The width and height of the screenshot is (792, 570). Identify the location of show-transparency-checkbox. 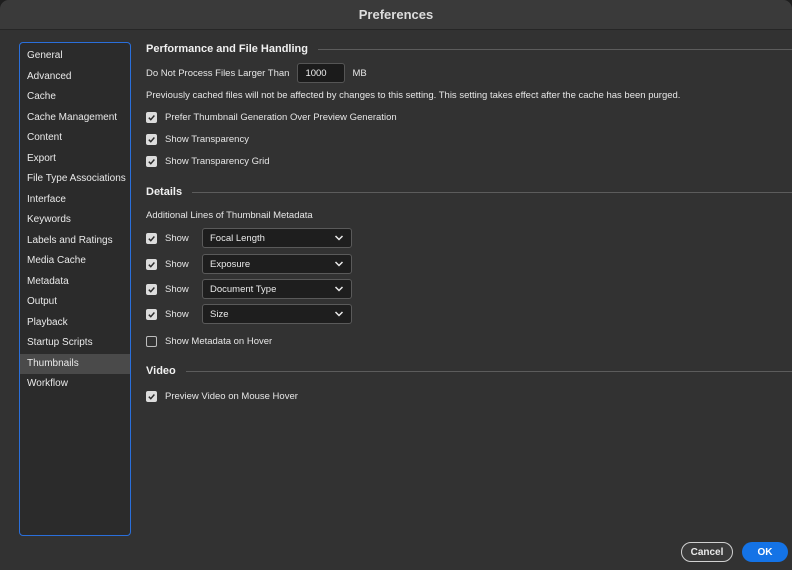
(151, 139).